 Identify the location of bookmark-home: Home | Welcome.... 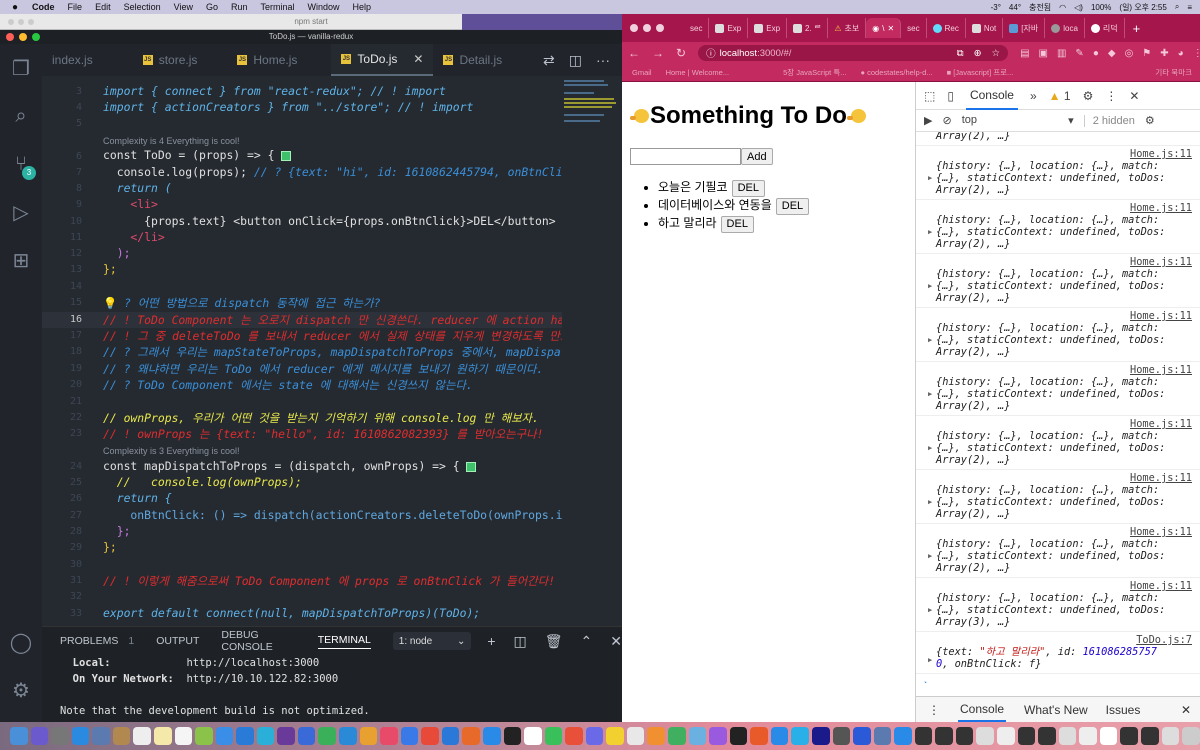
(698, 72).